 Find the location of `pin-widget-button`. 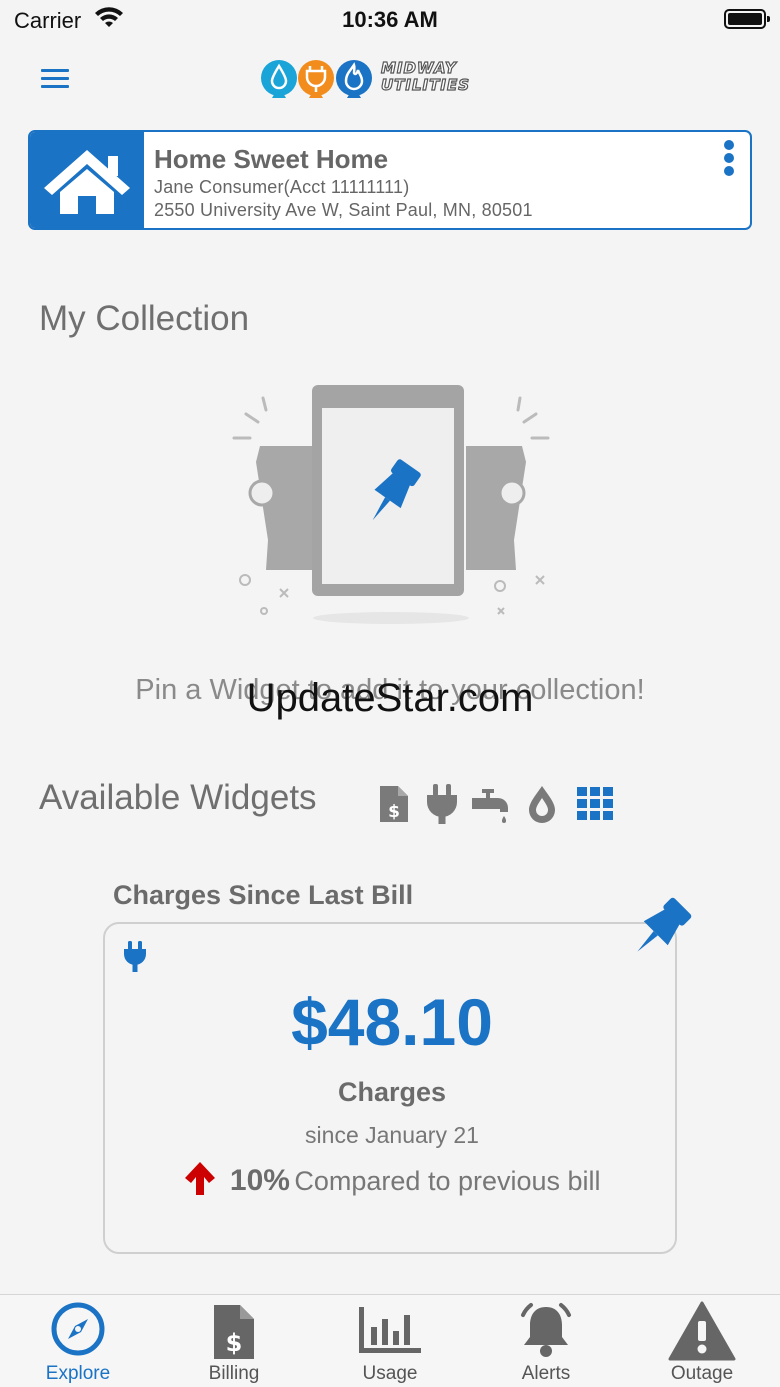

pin-widget-button is located at coordinates (658, 931).